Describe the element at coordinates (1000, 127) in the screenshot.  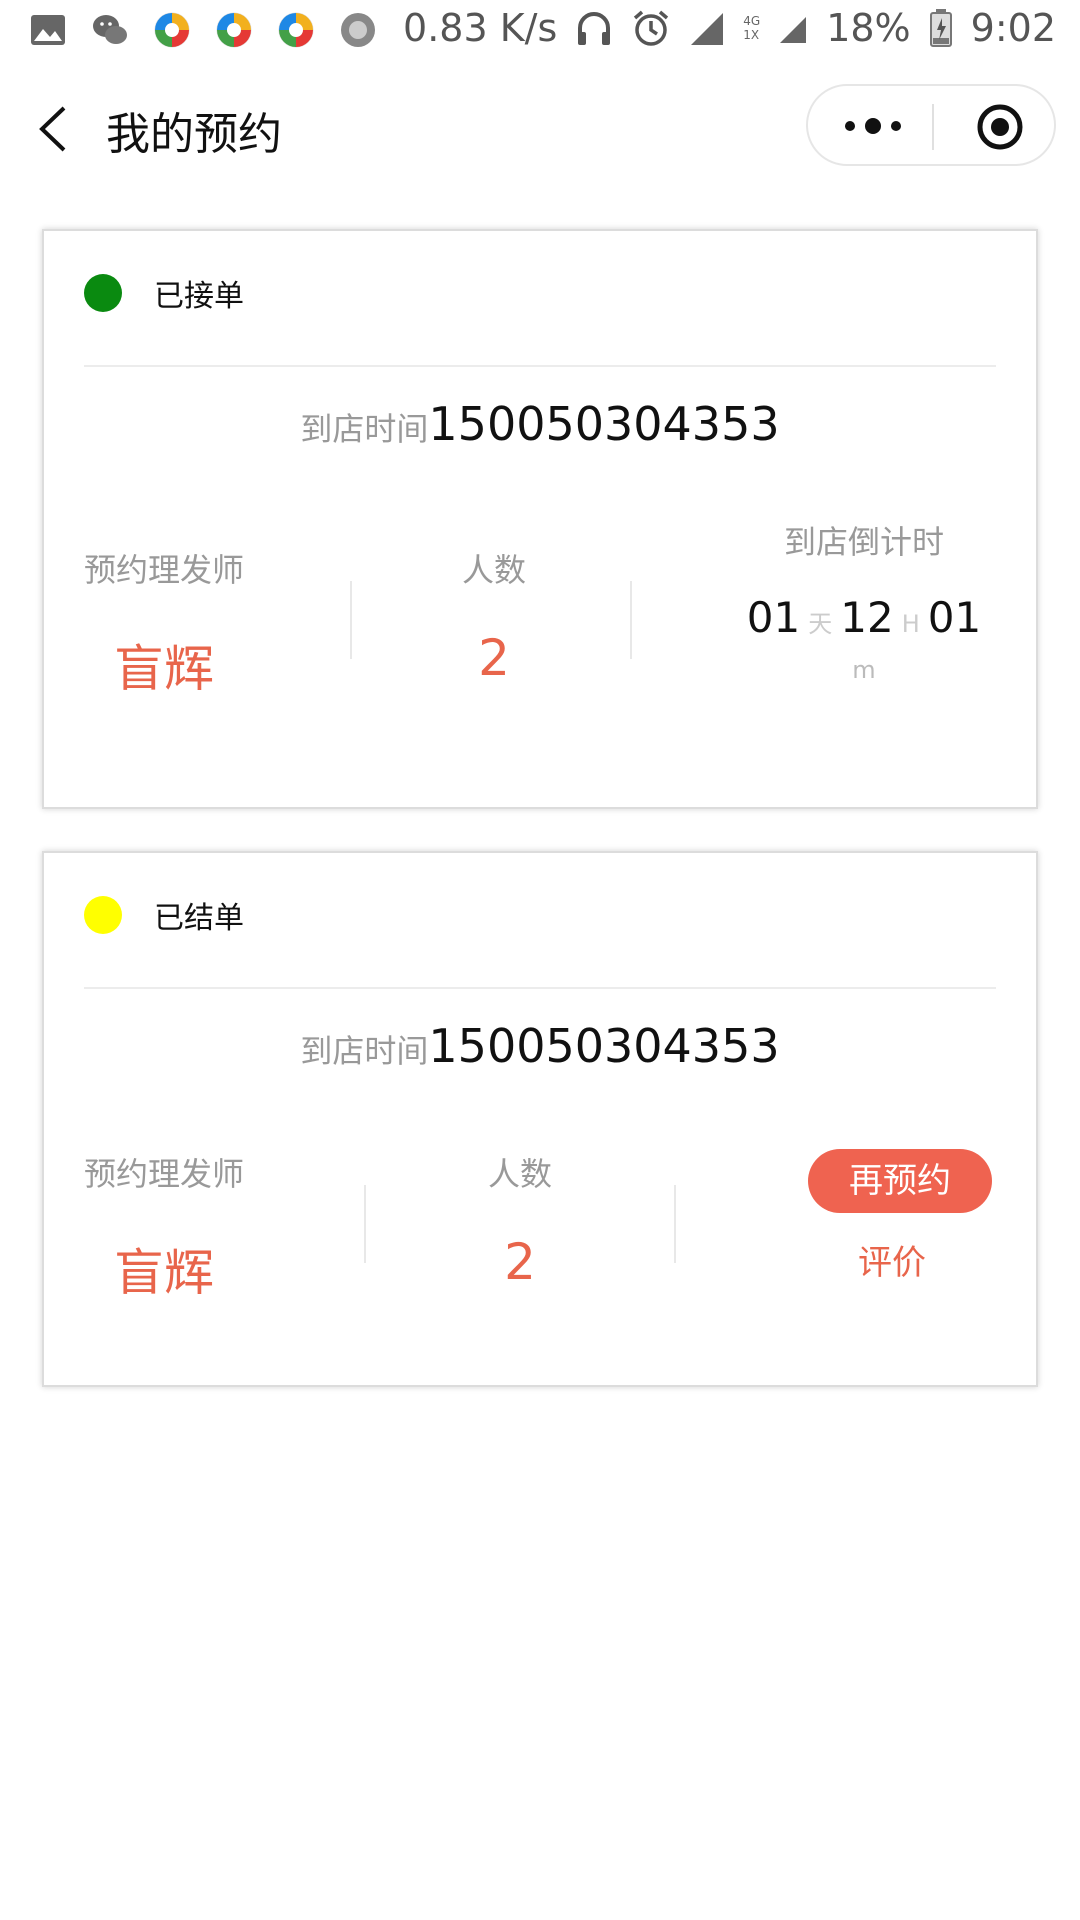
I see `close-mini-program-icon` at that location.